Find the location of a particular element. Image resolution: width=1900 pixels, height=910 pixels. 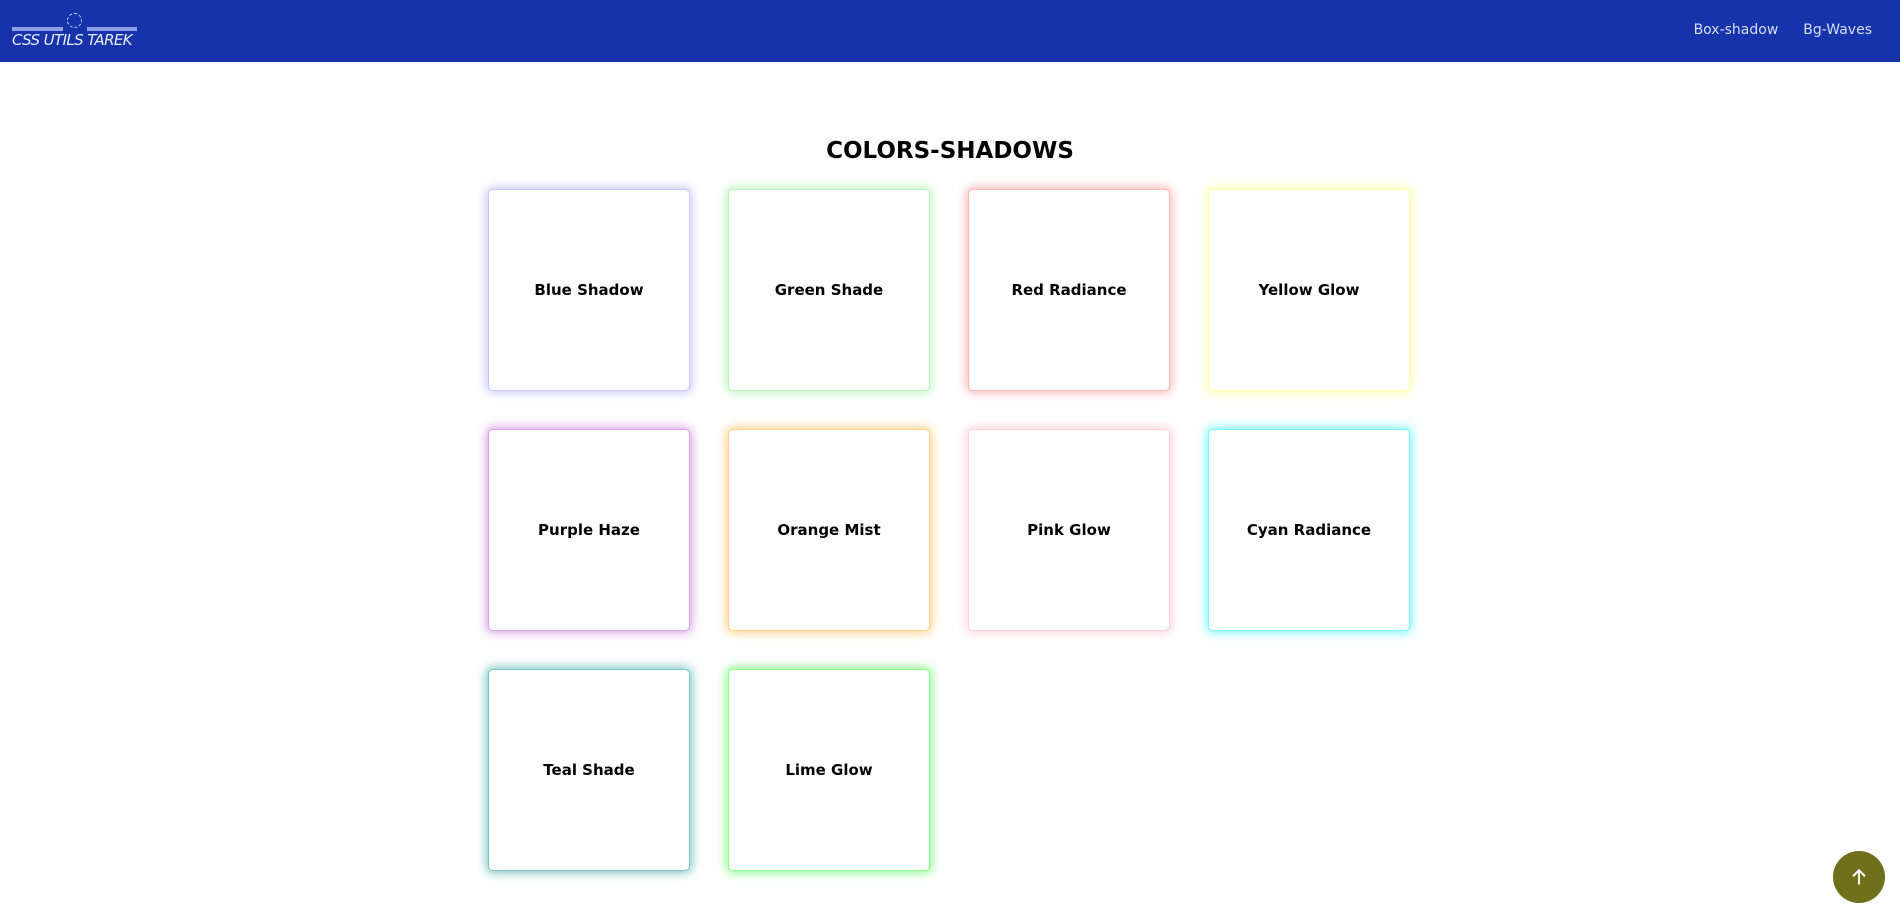

card-label: Orange Mist is located at coordinates (829, 530).